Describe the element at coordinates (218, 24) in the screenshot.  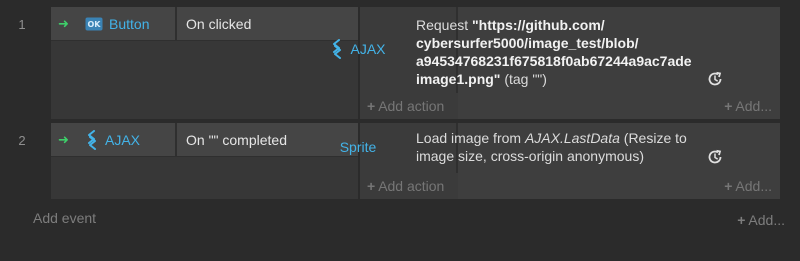
I see `condition-text: On clicked` at that location.